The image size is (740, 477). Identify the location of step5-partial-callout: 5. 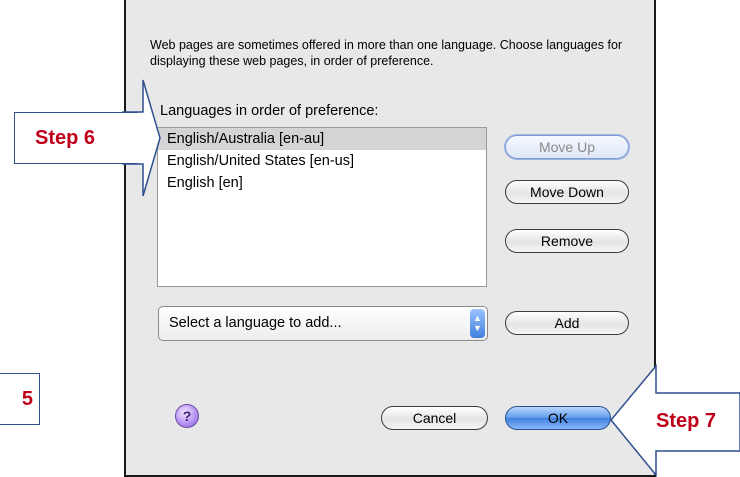
(20, 399).